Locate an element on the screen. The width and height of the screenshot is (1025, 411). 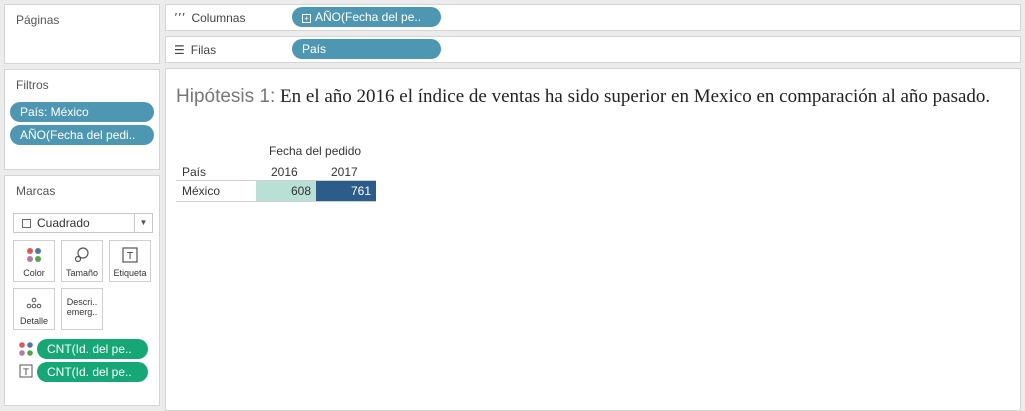
color-field-icon is located at coordinates (26, 350).